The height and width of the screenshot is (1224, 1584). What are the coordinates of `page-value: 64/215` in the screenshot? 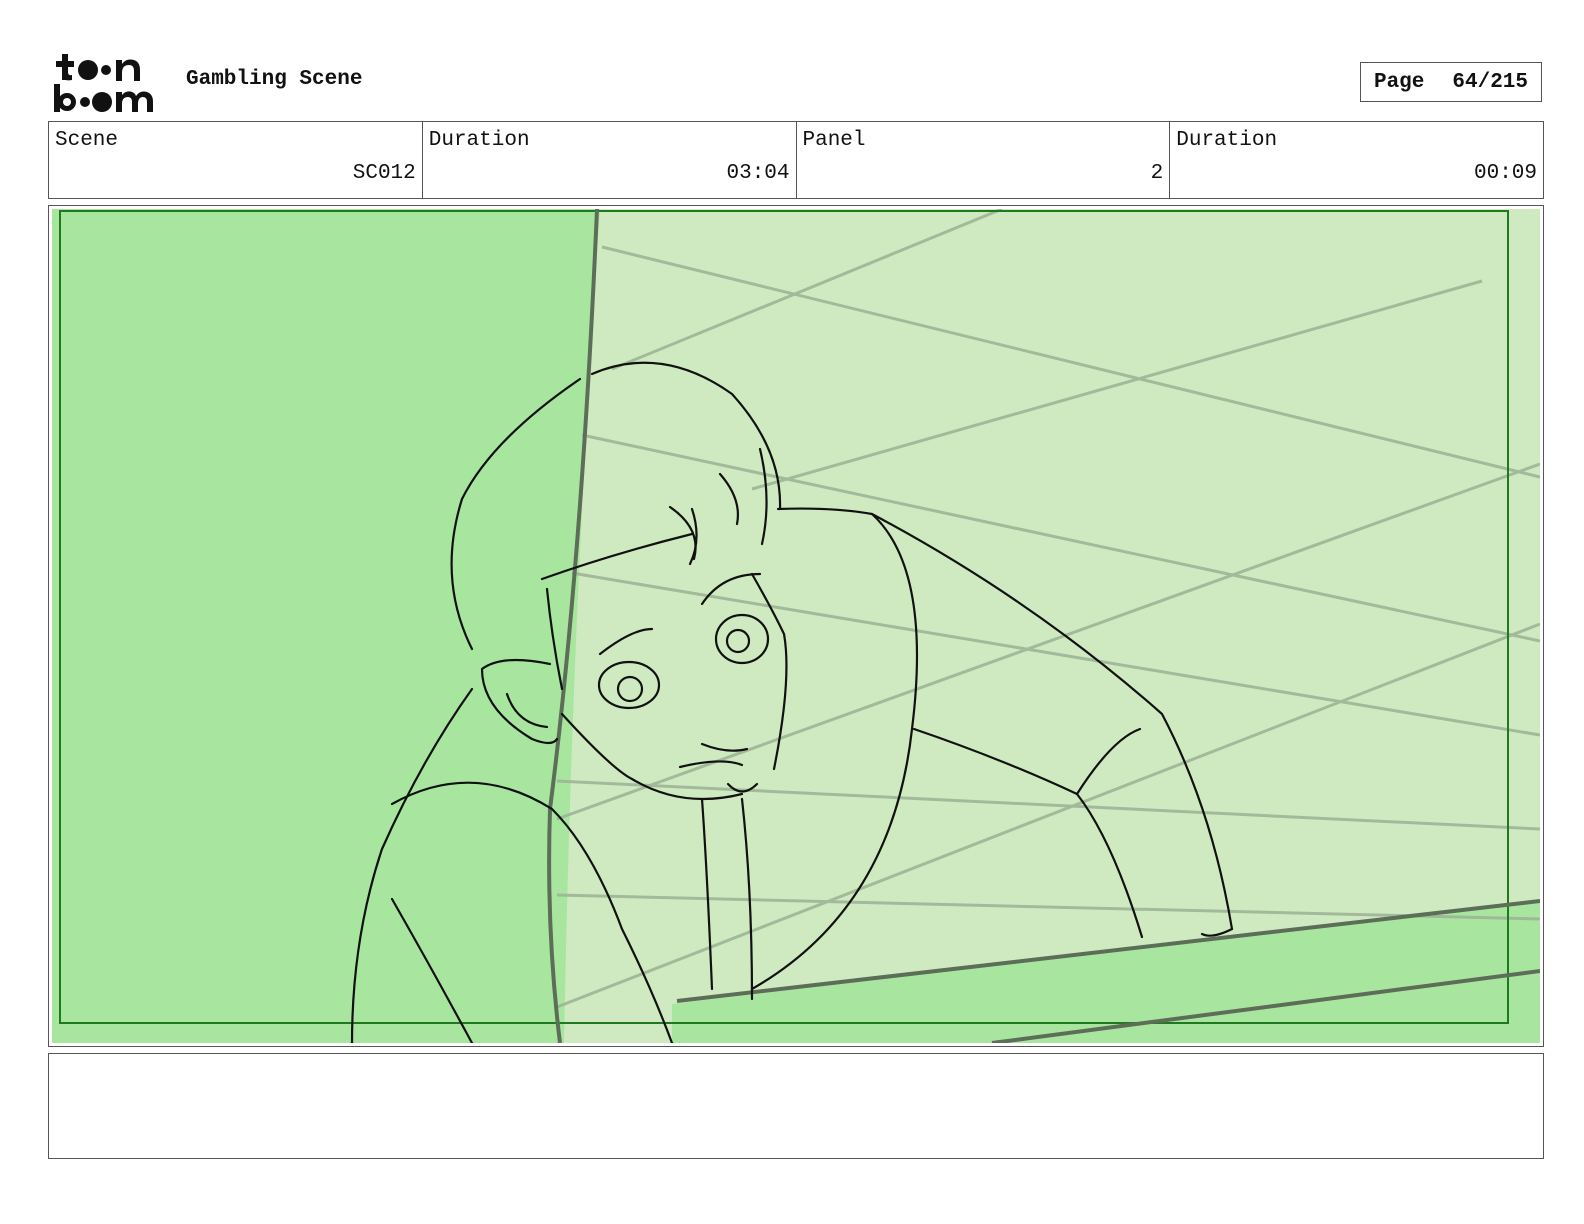 It's located at (1490, 82).